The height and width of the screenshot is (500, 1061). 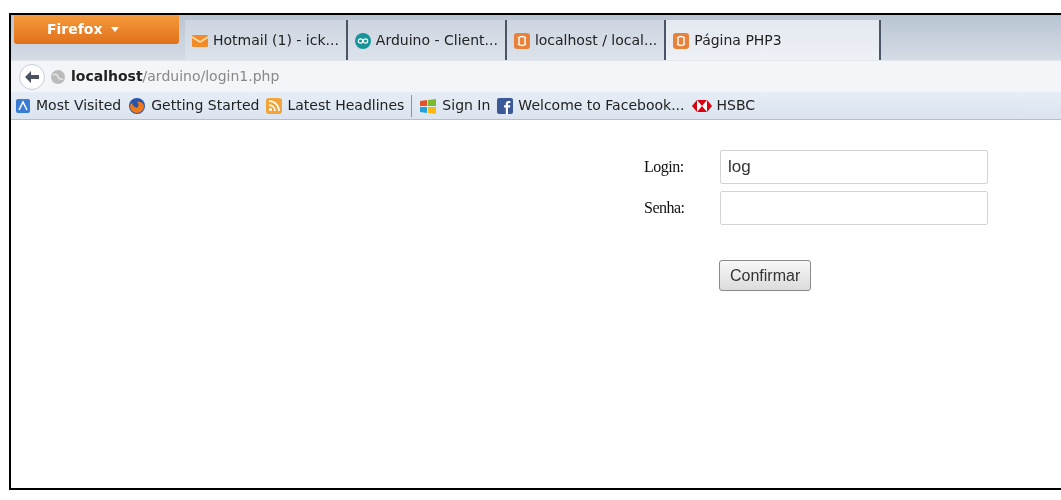 What do you see at coordinates (58, 76) in the screenshot?
I see `globe-icon` at bounding box center [58, 76].